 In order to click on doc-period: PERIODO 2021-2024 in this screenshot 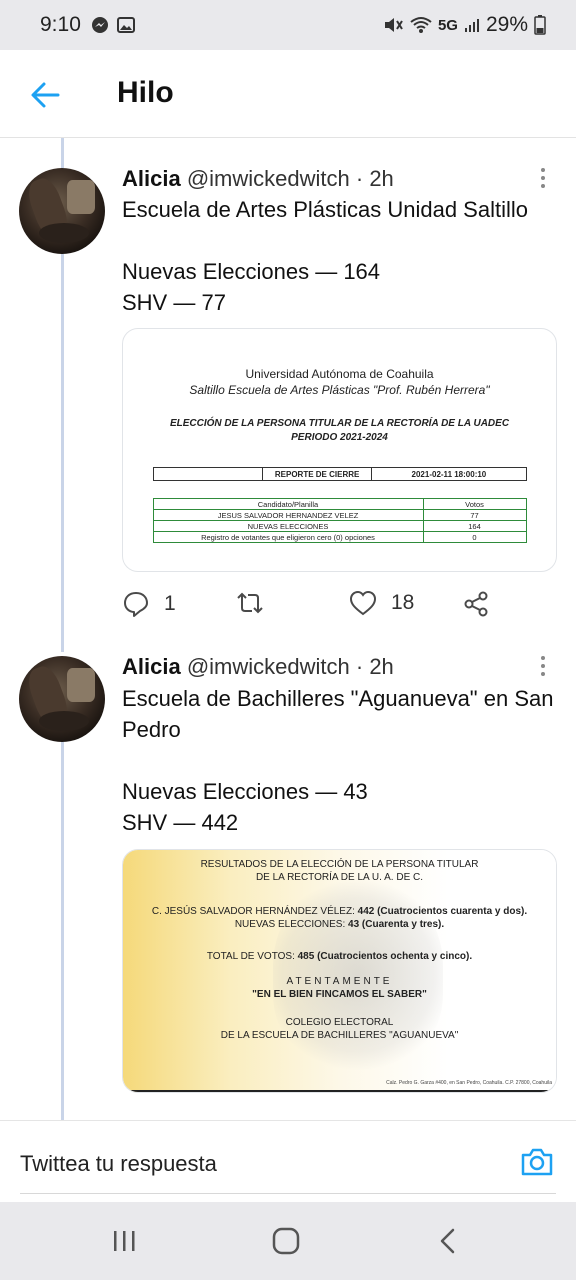, I will do `click(339, 437)`.